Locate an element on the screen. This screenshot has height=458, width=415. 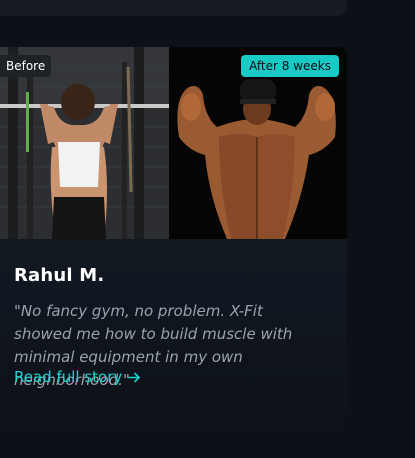
read-full-story-link: Read full story is located at coordinates (77, 377).